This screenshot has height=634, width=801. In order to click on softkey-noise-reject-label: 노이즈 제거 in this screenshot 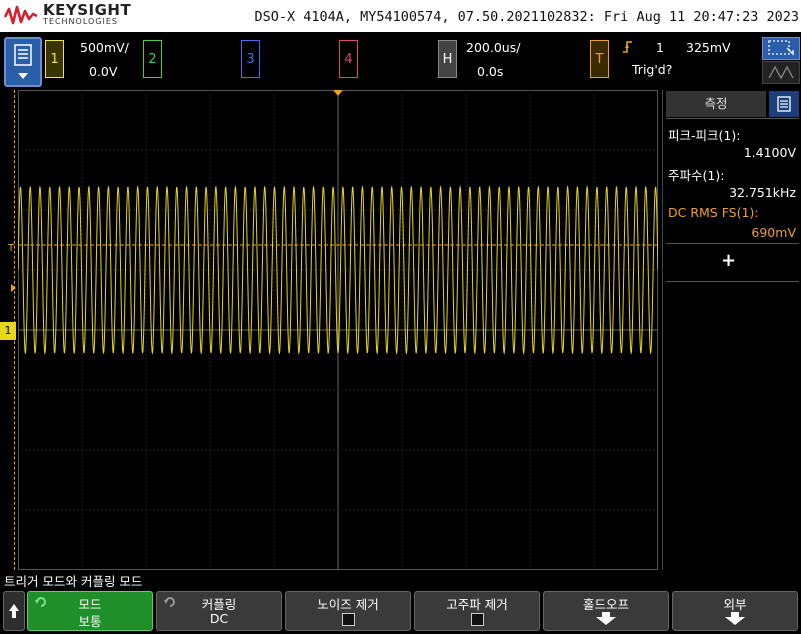, I will do `click(348, 604)`.